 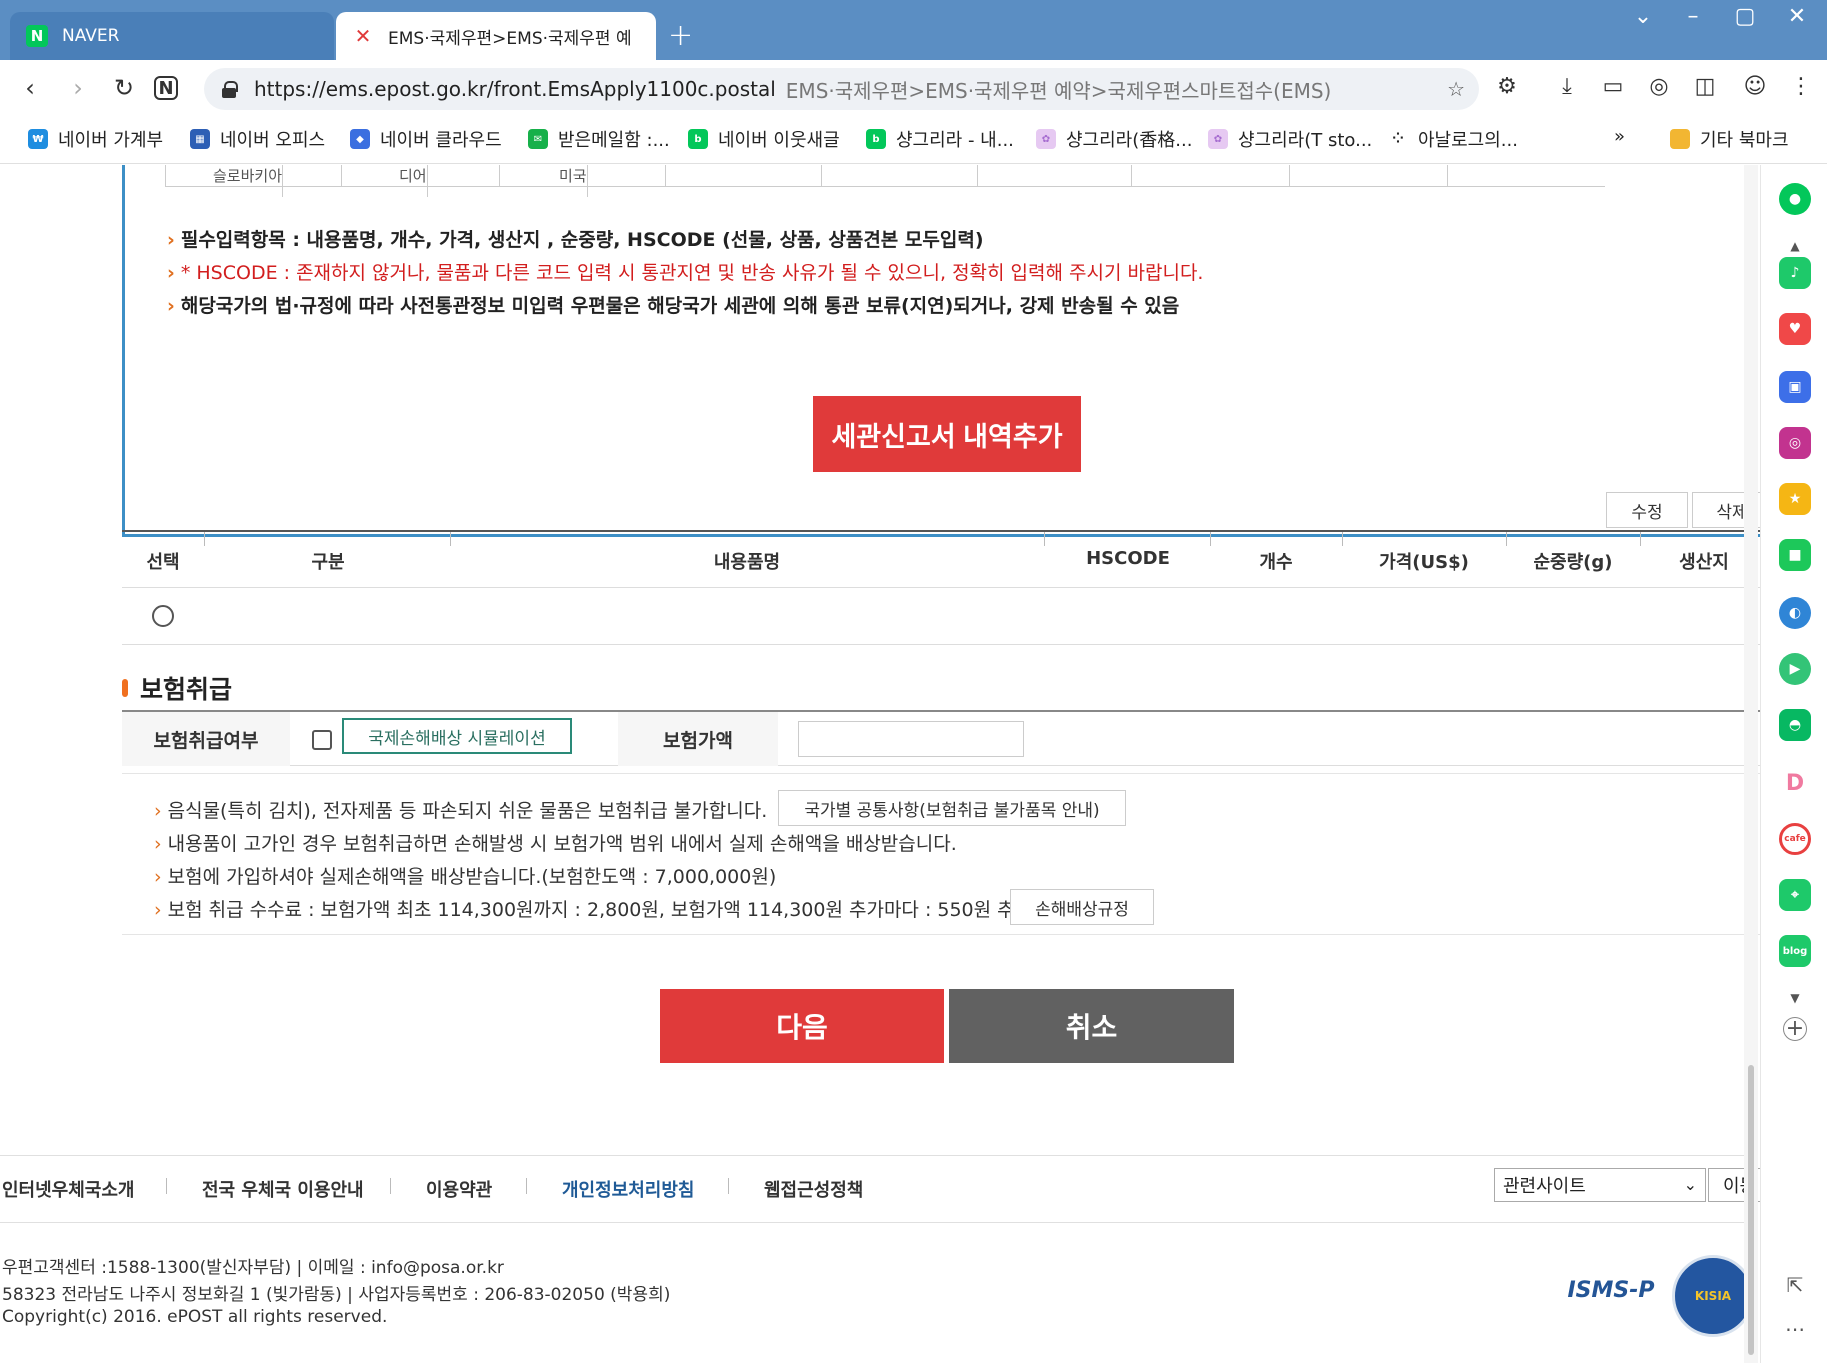 What do you see at coordinates (172, 36) in the screenshot?
I see `tab-naver: N NAVER` at bounding box center [172, 36].